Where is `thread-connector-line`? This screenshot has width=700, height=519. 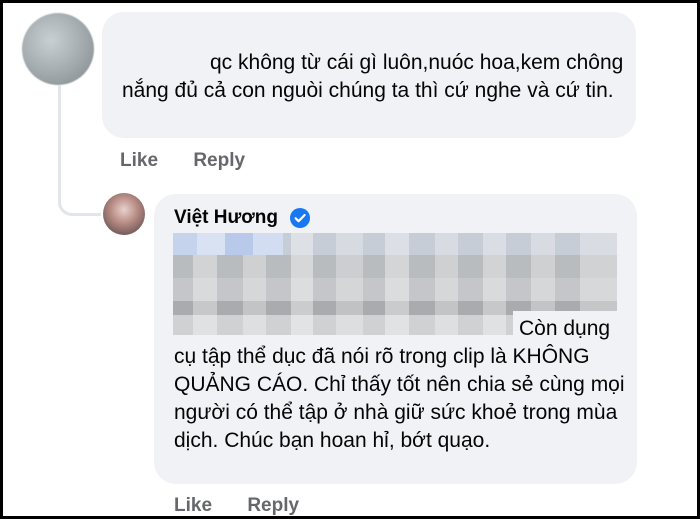 thread-connector-line is located at coordinates (79, 150).